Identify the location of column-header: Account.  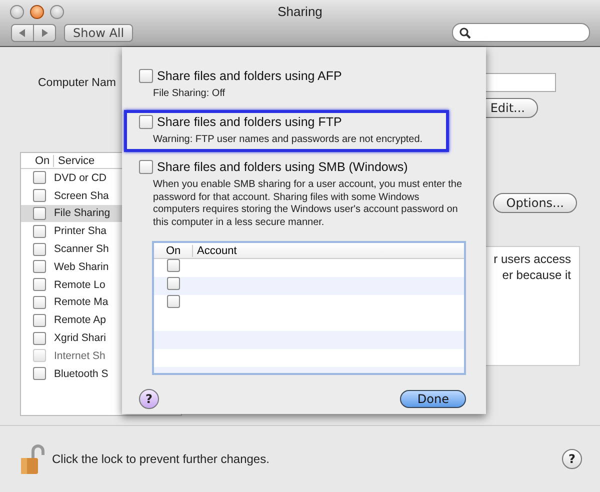
(214, 250).